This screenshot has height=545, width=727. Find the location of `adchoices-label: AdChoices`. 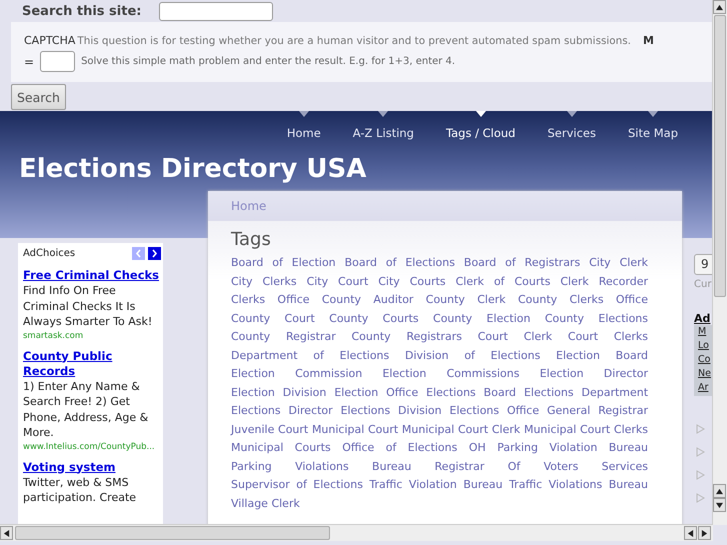

adchoices-label: AdChoices is located at coordinates (49, 253).